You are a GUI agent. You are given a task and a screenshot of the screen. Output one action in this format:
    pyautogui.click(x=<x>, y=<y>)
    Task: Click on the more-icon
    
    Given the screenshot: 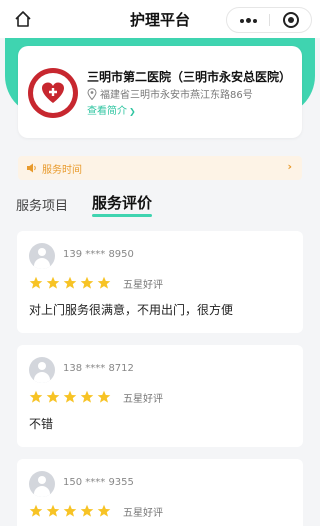 What is the action you would take?
    pyautogui.click(x=242, y=21)
    